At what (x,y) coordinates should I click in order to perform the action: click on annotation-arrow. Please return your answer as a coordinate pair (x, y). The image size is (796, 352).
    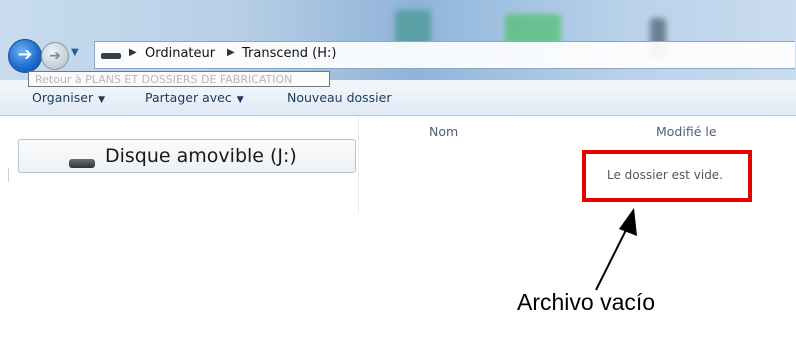
    Looking at the image, I should click on (616, 249).